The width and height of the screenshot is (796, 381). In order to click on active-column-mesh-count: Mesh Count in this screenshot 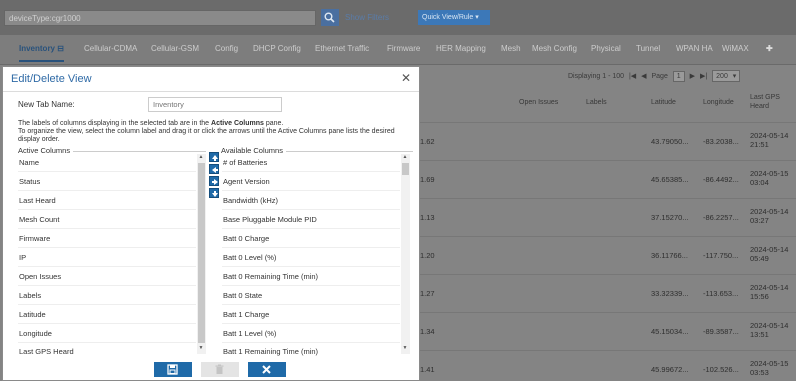, I will do `click(107, 220)`.